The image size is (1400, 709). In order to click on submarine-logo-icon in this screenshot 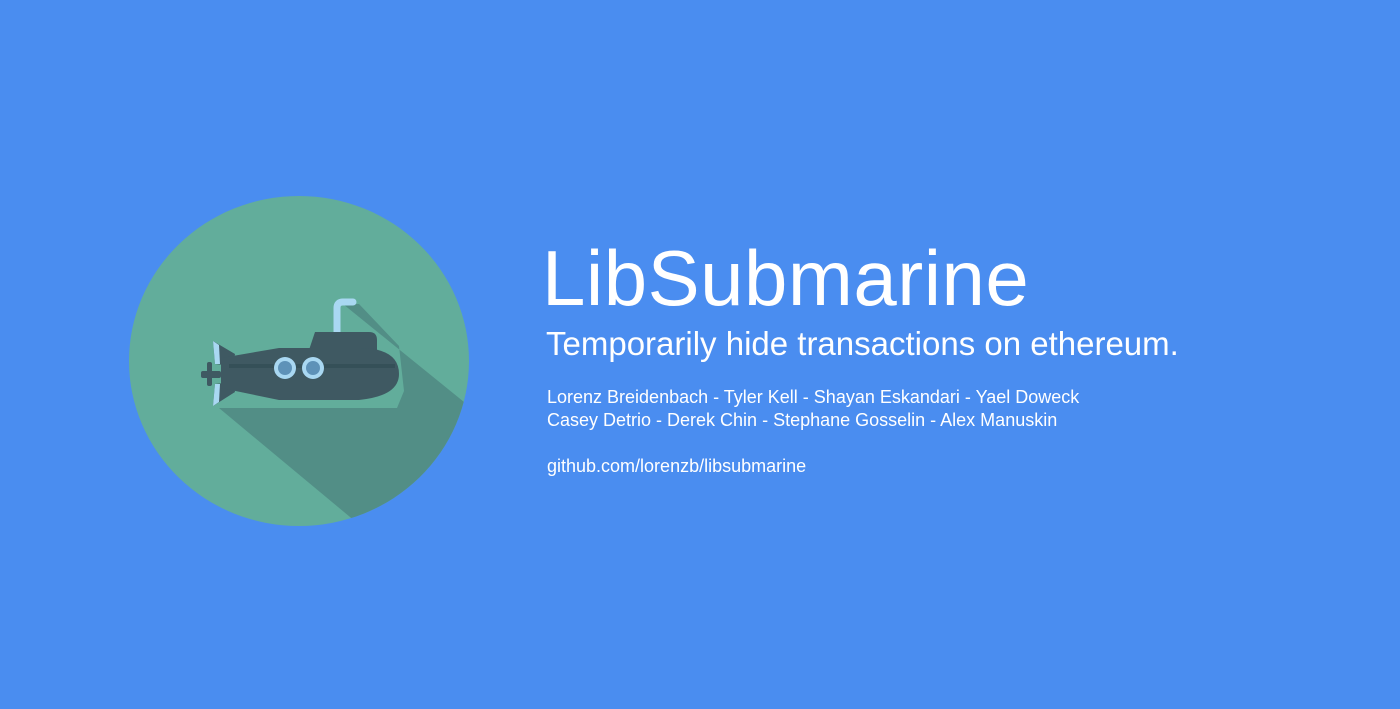, I will do `click(299, 361)`.